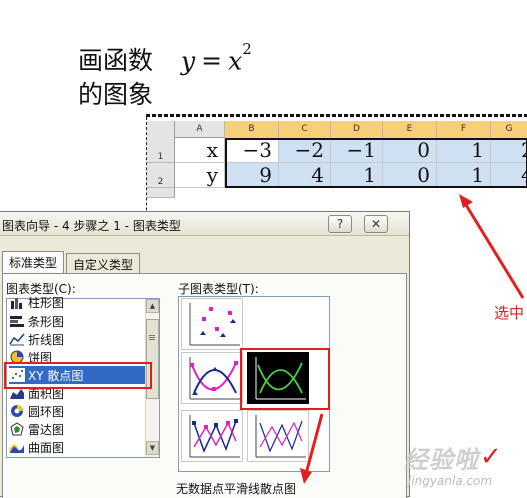  Describe the element at coordinates (509, 129) in the screenshot. I see `column-header-g: G` at that location.